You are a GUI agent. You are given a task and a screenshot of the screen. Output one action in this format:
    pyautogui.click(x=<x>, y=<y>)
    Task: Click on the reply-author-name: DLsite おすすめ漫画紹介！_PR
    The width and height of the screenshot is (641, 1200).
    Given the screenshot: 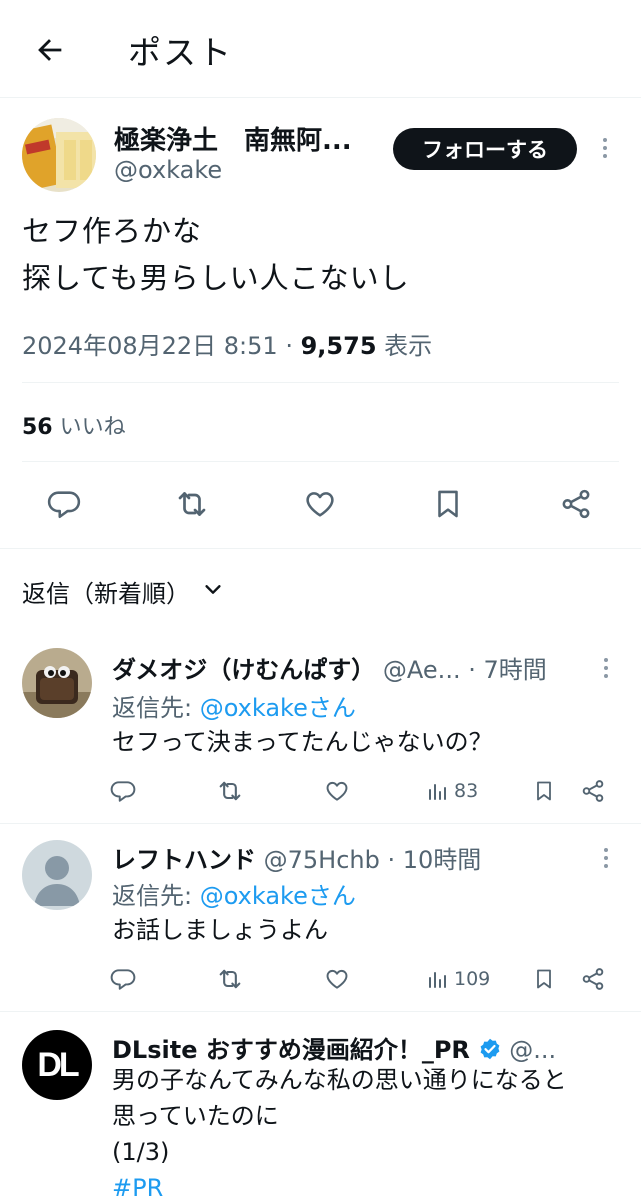 What is the action you would take?
    pyautogui.click(x=291, y=1050)
    